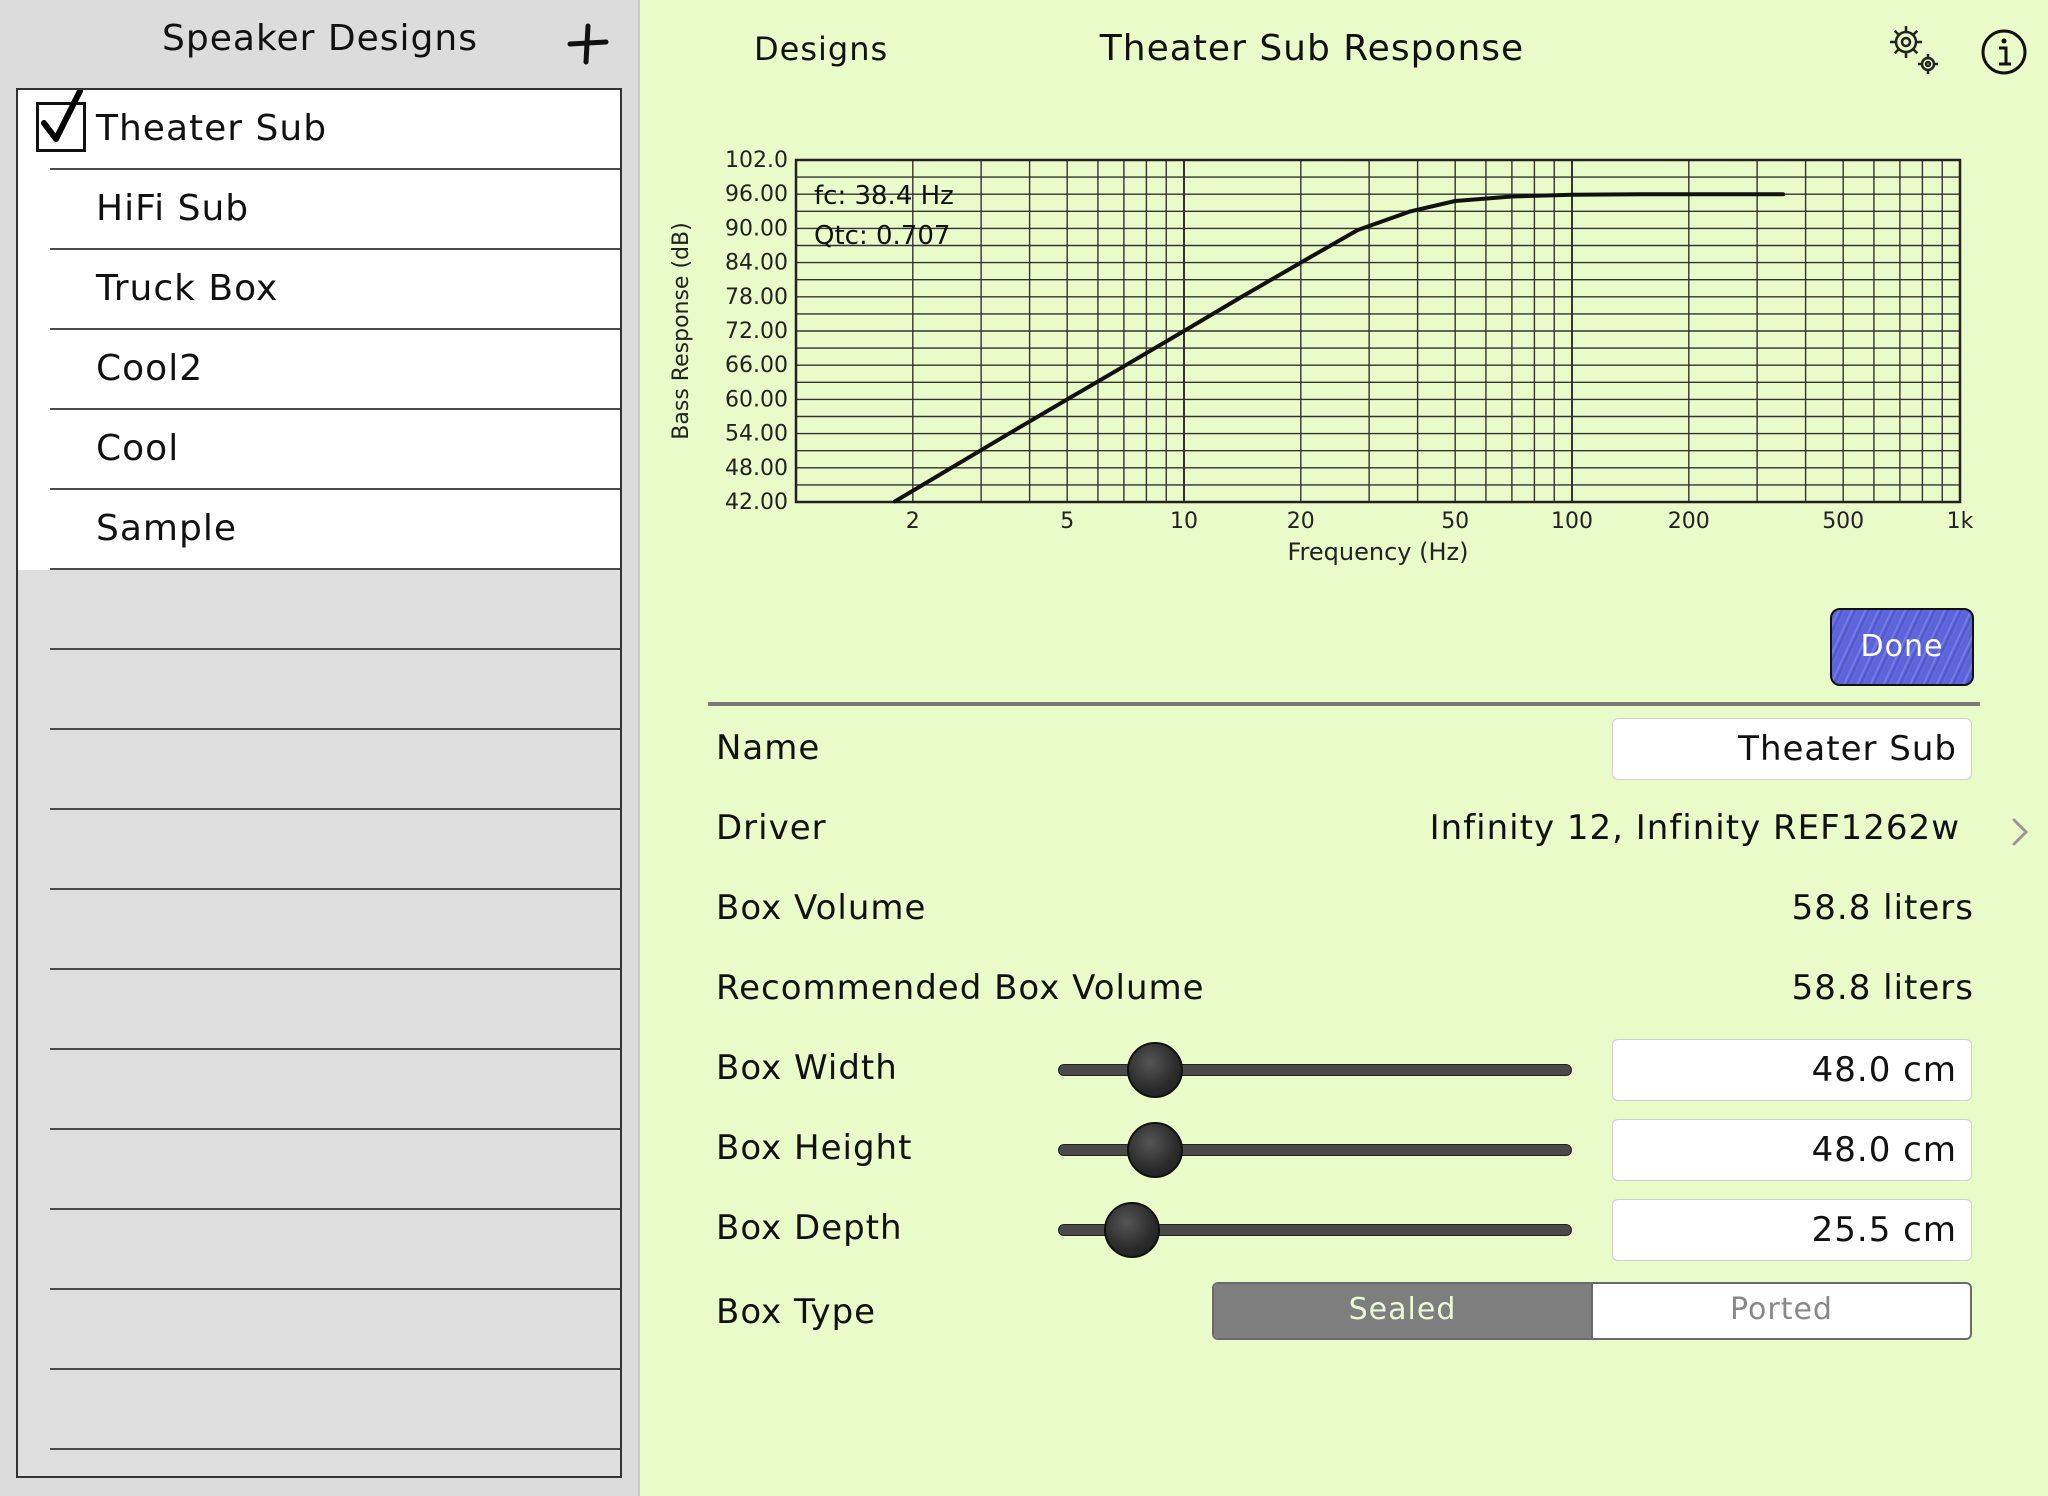 This screenshot has height=1496, width=2048. I want to click on settings-button, so click(1913, 49).